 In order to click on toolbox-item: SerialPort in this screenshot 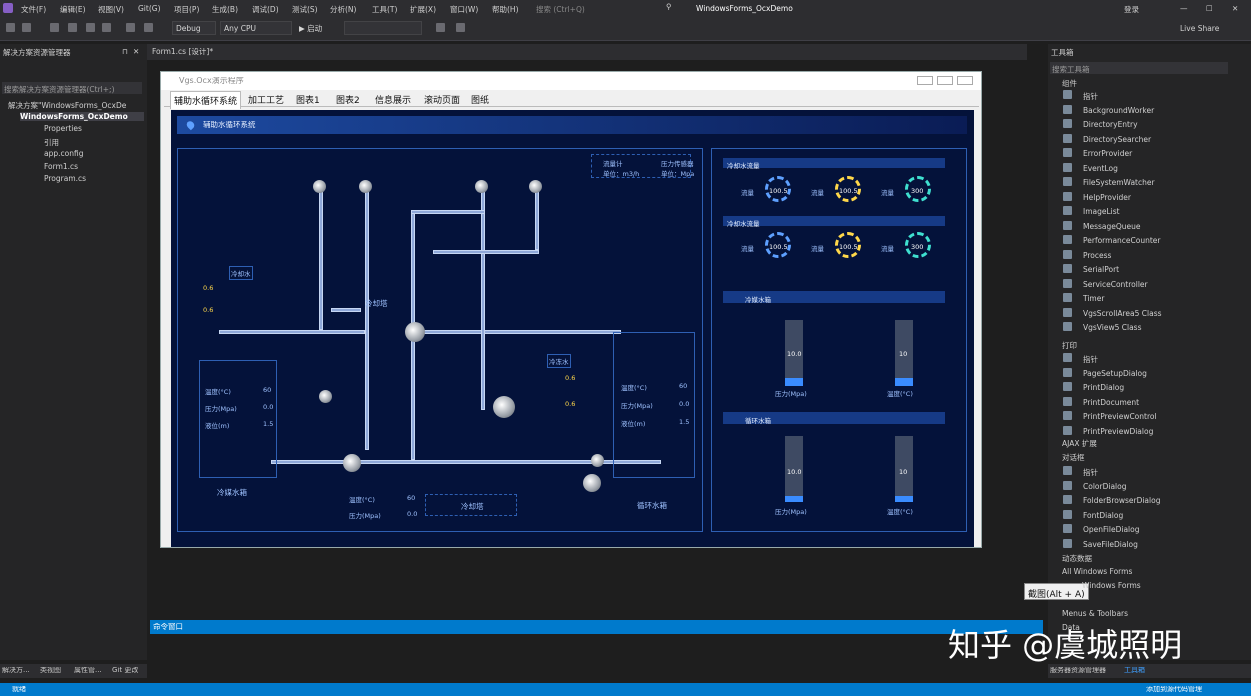, I will do `click(1101, 269)`.